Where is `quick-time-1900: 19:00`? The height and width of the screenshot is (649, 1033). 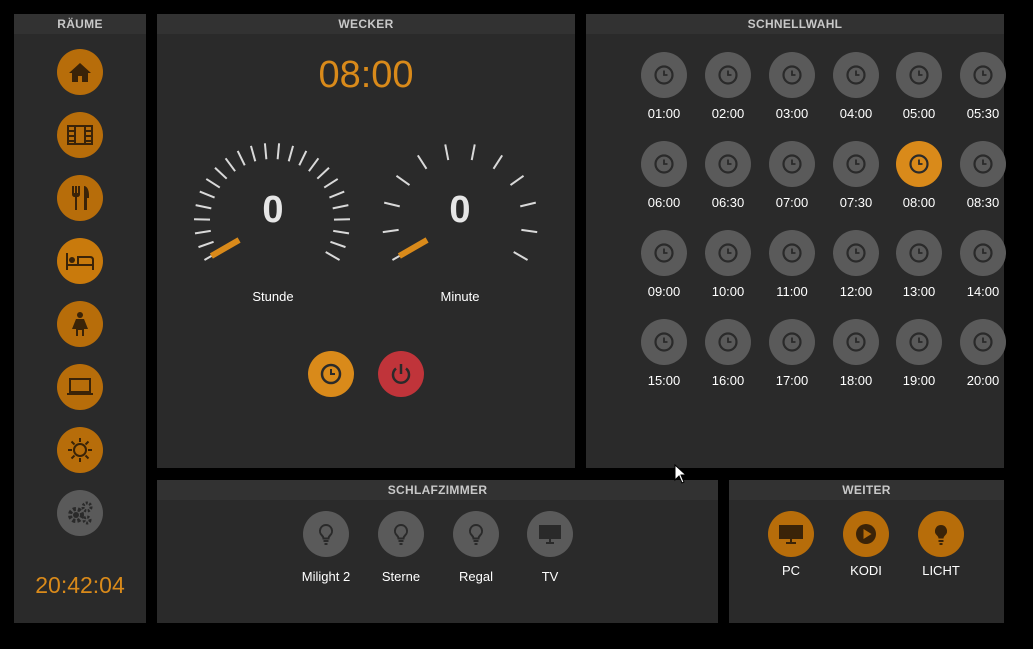 quick-time-1900: 19:00 is located at coordinates (919, 353).